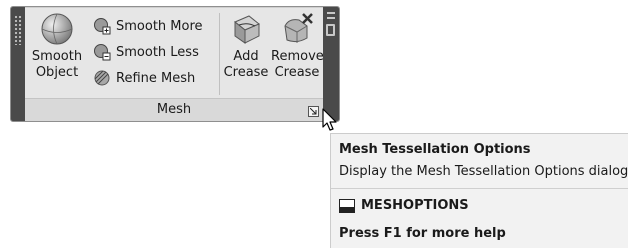  What do you see at coordinates (157, 52) in the screenshot?
I see `smooth-less-label: Smooth Less` at bounding box center [157, 52].